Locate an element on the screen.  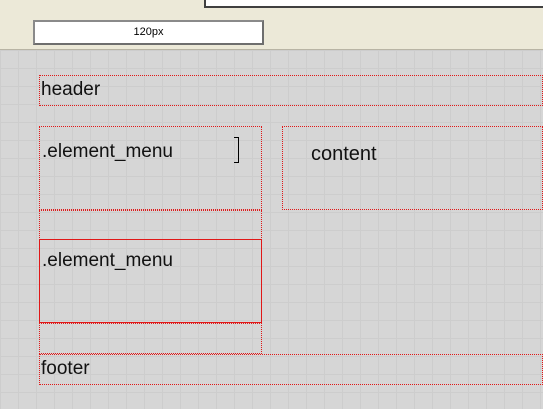
footer-div: footer is located at coordinates (291, 369).